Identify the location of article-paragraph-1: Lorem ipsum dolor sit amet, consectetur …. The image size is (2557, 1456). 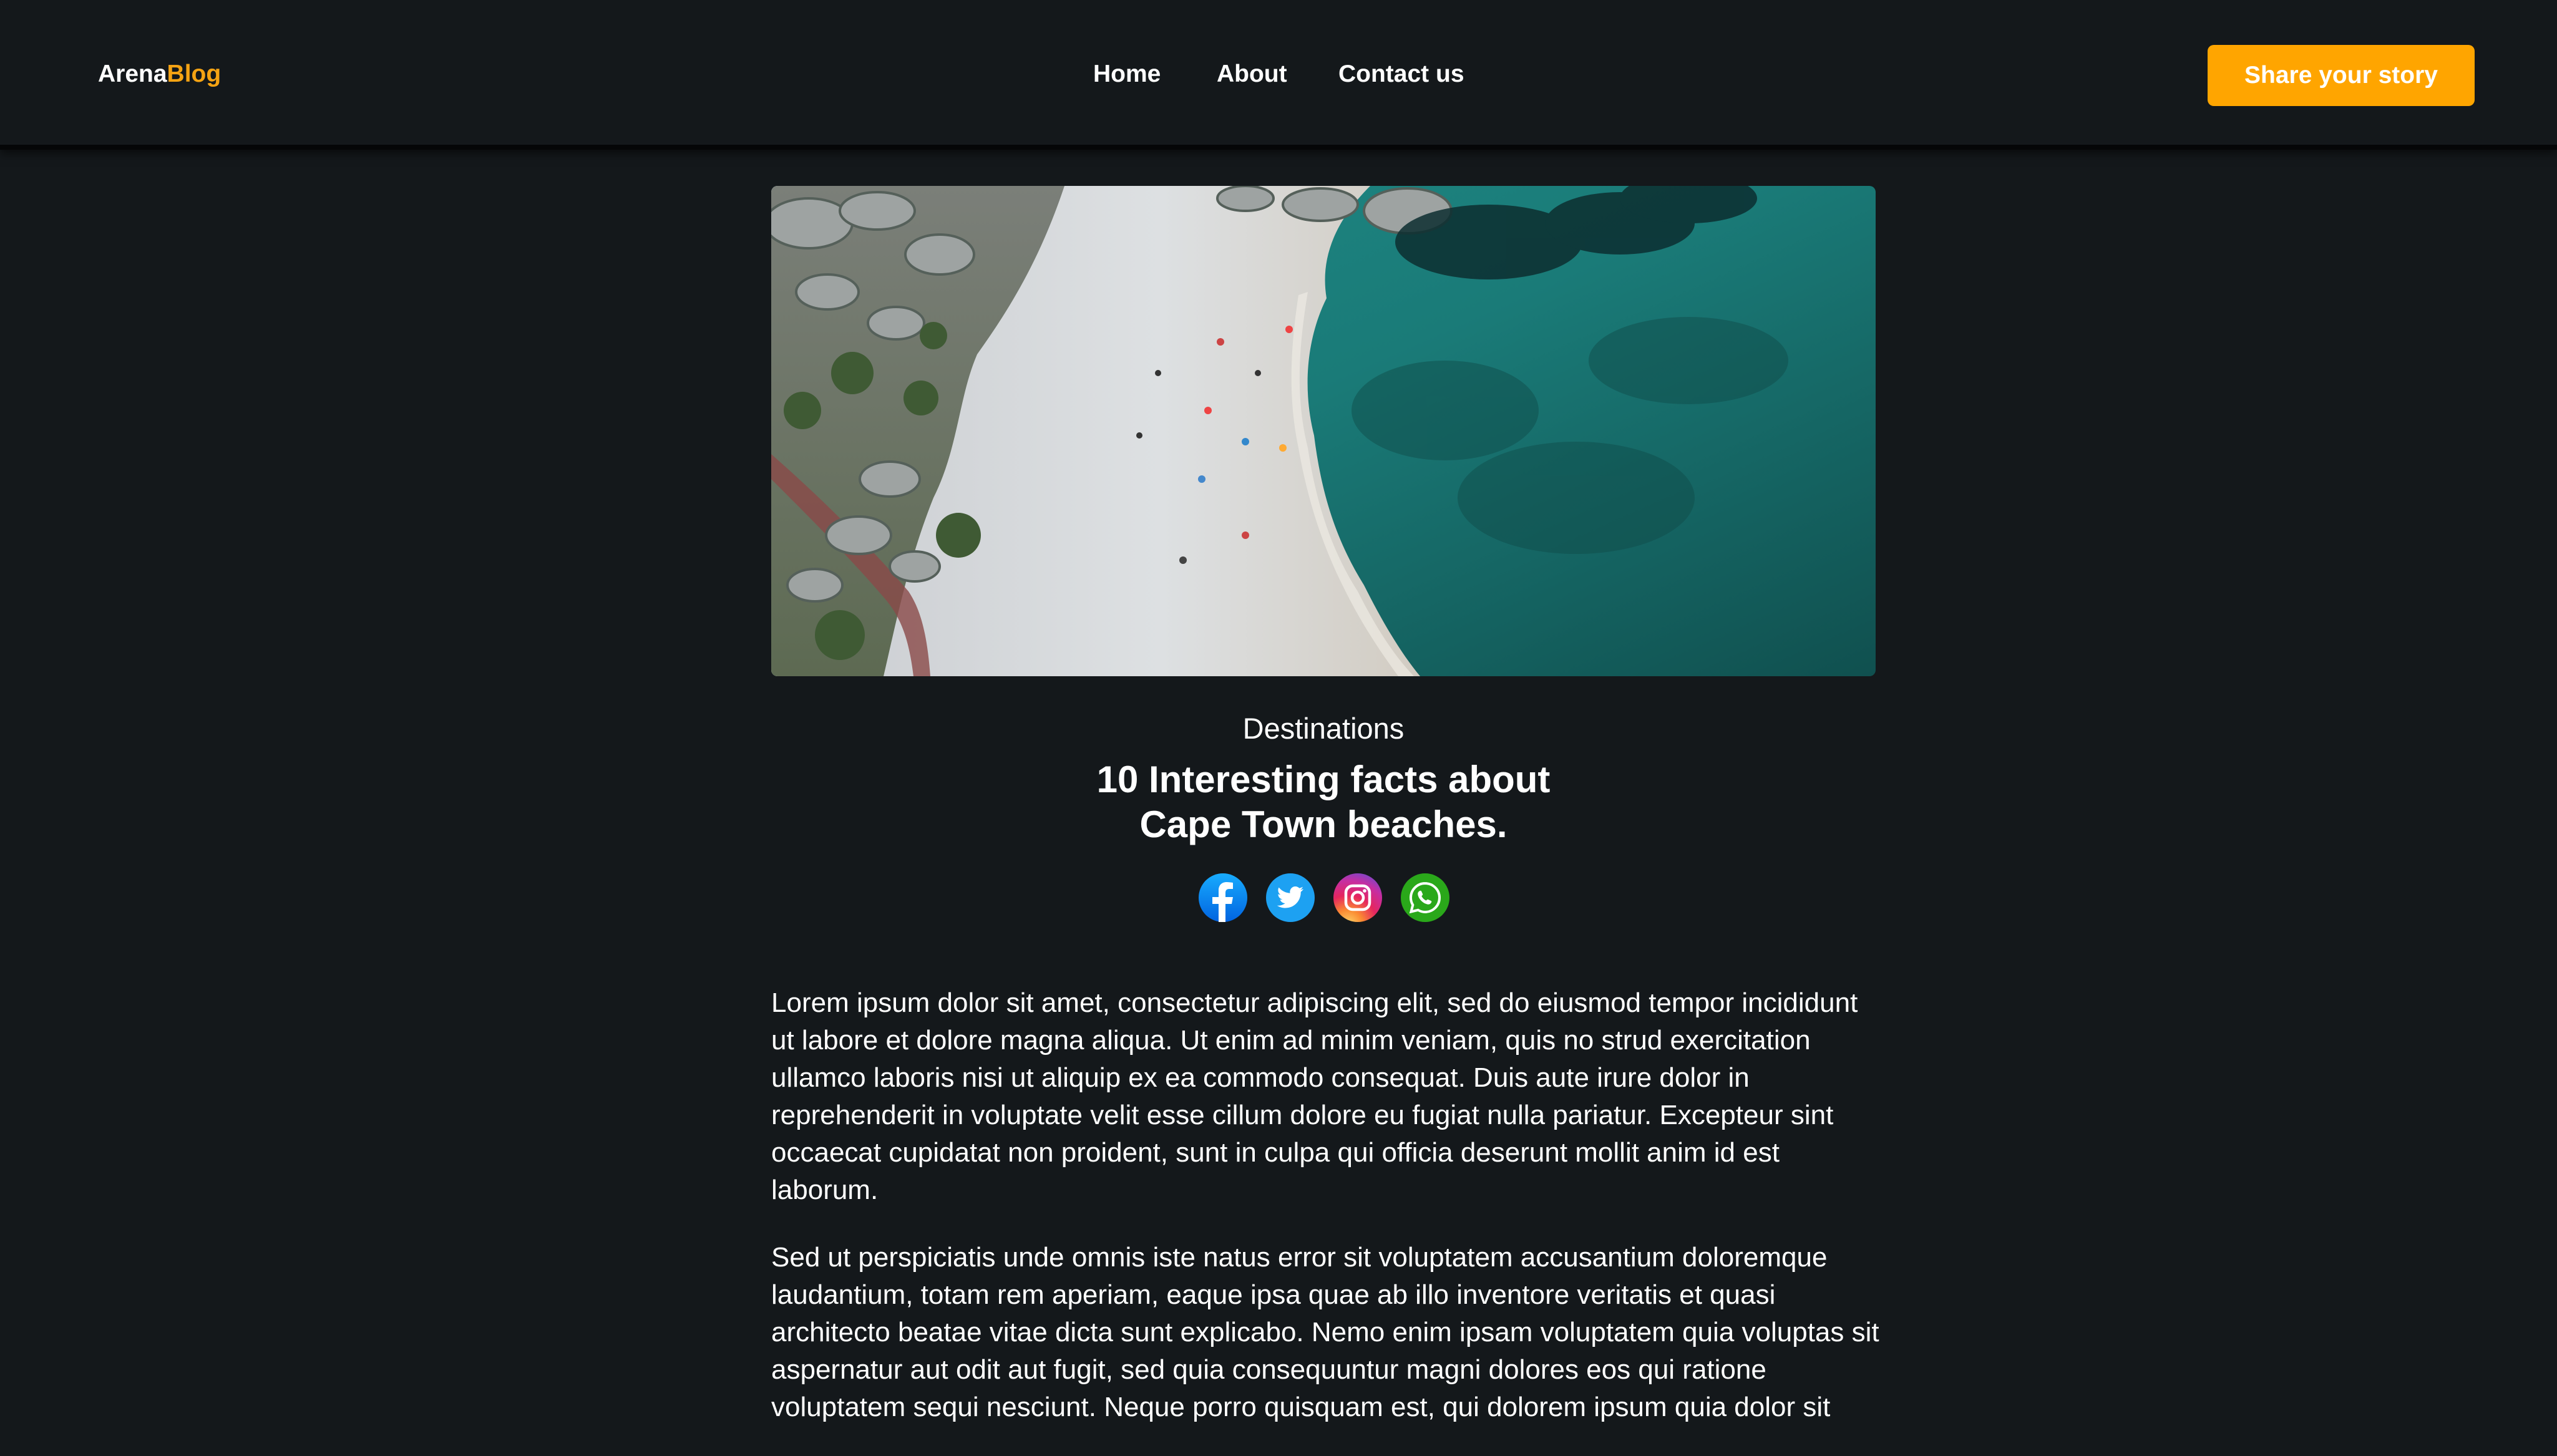
(1314, 1096).